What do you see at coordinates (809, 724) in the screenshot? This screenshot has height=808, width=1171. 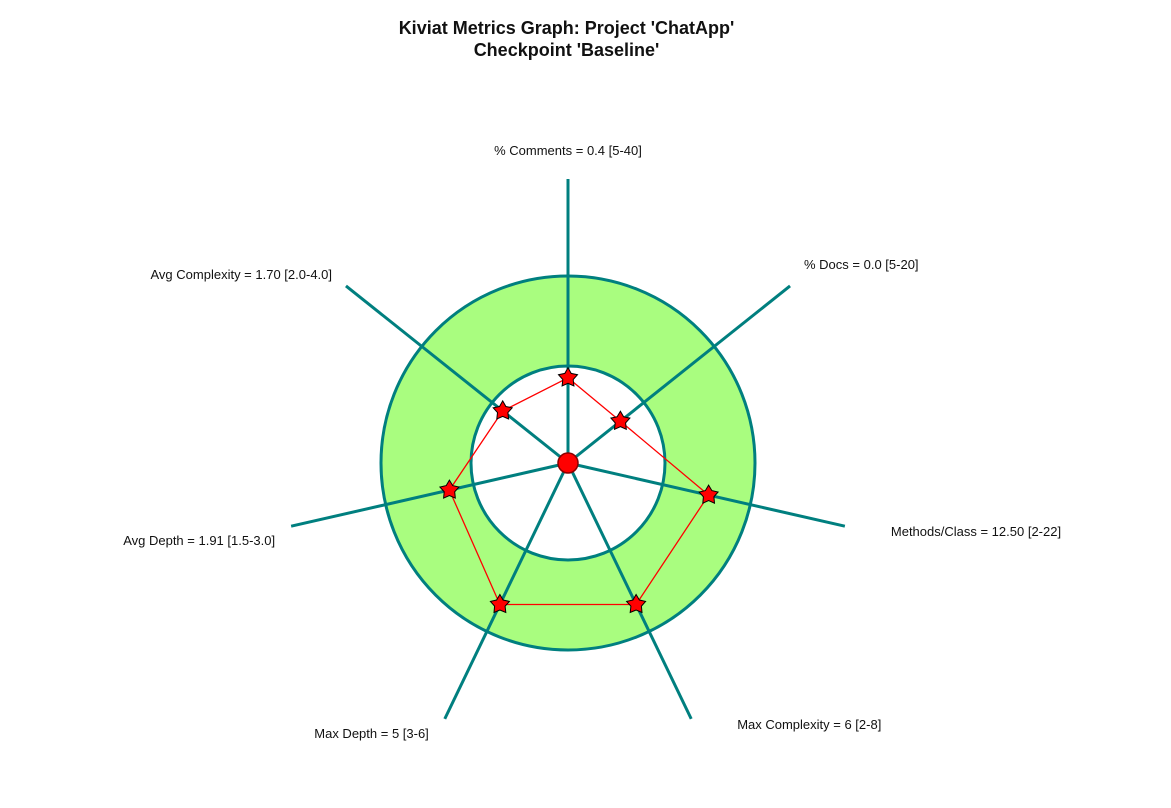 I see `axis-label-max-complexity: Max Complexity = 6 [2-8]` at bounding box center [809, 724].